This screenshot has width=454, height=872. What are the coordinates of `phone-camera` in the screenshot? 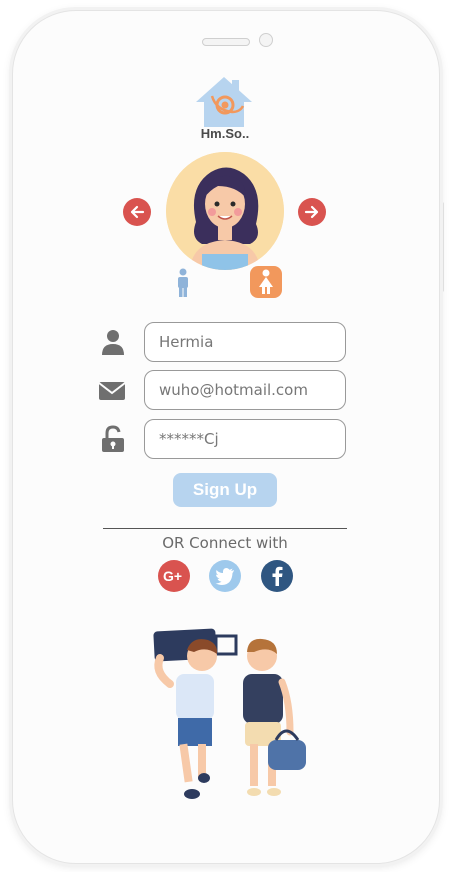 It's located at (266, 40).